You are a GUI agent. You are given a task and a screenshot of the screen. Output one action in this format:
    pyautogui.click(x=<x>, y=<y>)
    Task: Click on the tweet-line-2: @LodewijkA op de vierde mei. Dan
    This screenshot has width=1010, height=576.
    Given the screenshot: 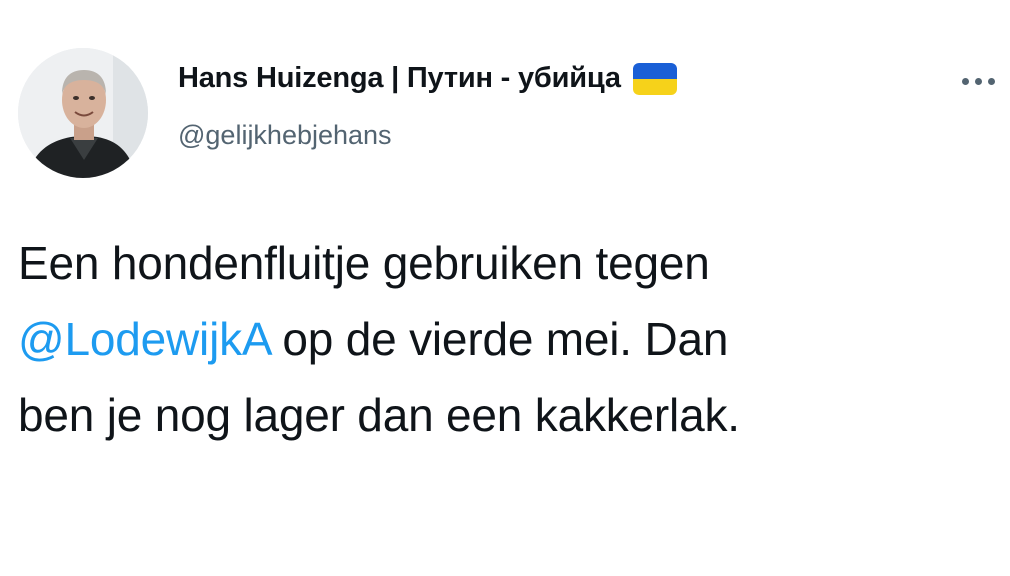 What is the action you would take?
    pyautogui.click(x=505, y=339)
    